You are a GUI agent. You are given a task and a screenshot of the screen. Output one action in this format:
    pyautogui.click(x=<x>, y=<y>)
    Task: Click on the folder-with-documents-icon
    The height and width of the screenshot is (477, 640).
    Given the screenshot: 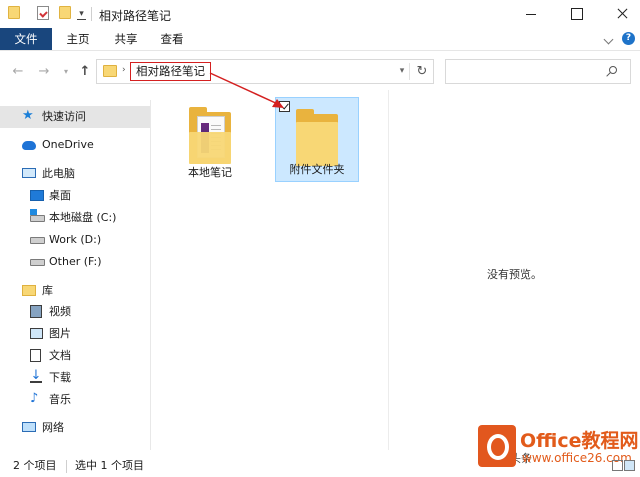 What is the action you would take?
    pyautogui.click(x=210, y=135)
    